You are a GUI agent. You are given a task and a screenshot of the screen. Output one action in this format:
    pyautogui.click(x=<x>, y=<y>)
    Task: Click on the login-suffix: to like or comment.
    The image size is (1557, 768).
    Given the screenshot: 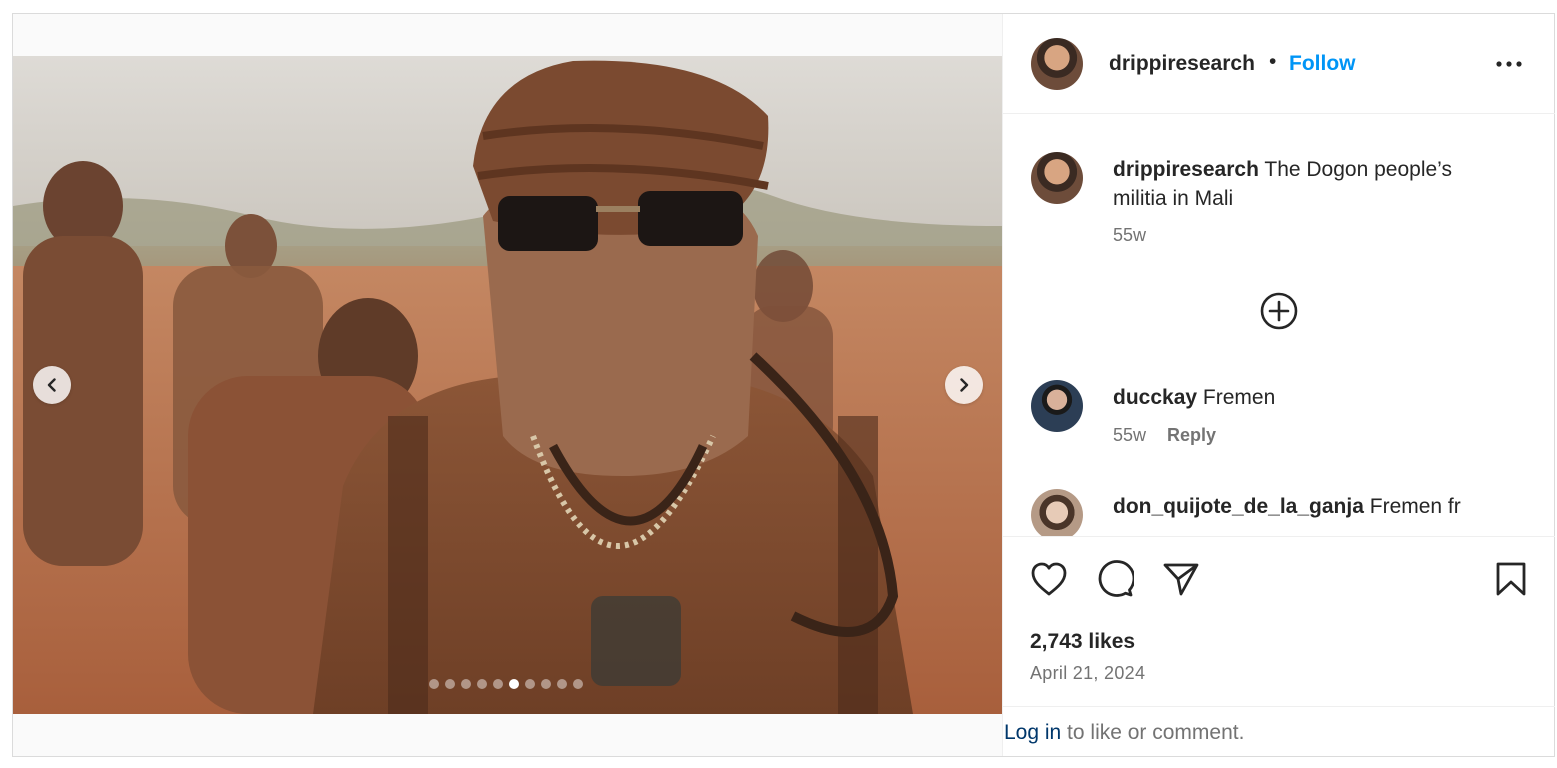 What is the action you would take?
    pyautogui.click(x=1153, y=732)
    